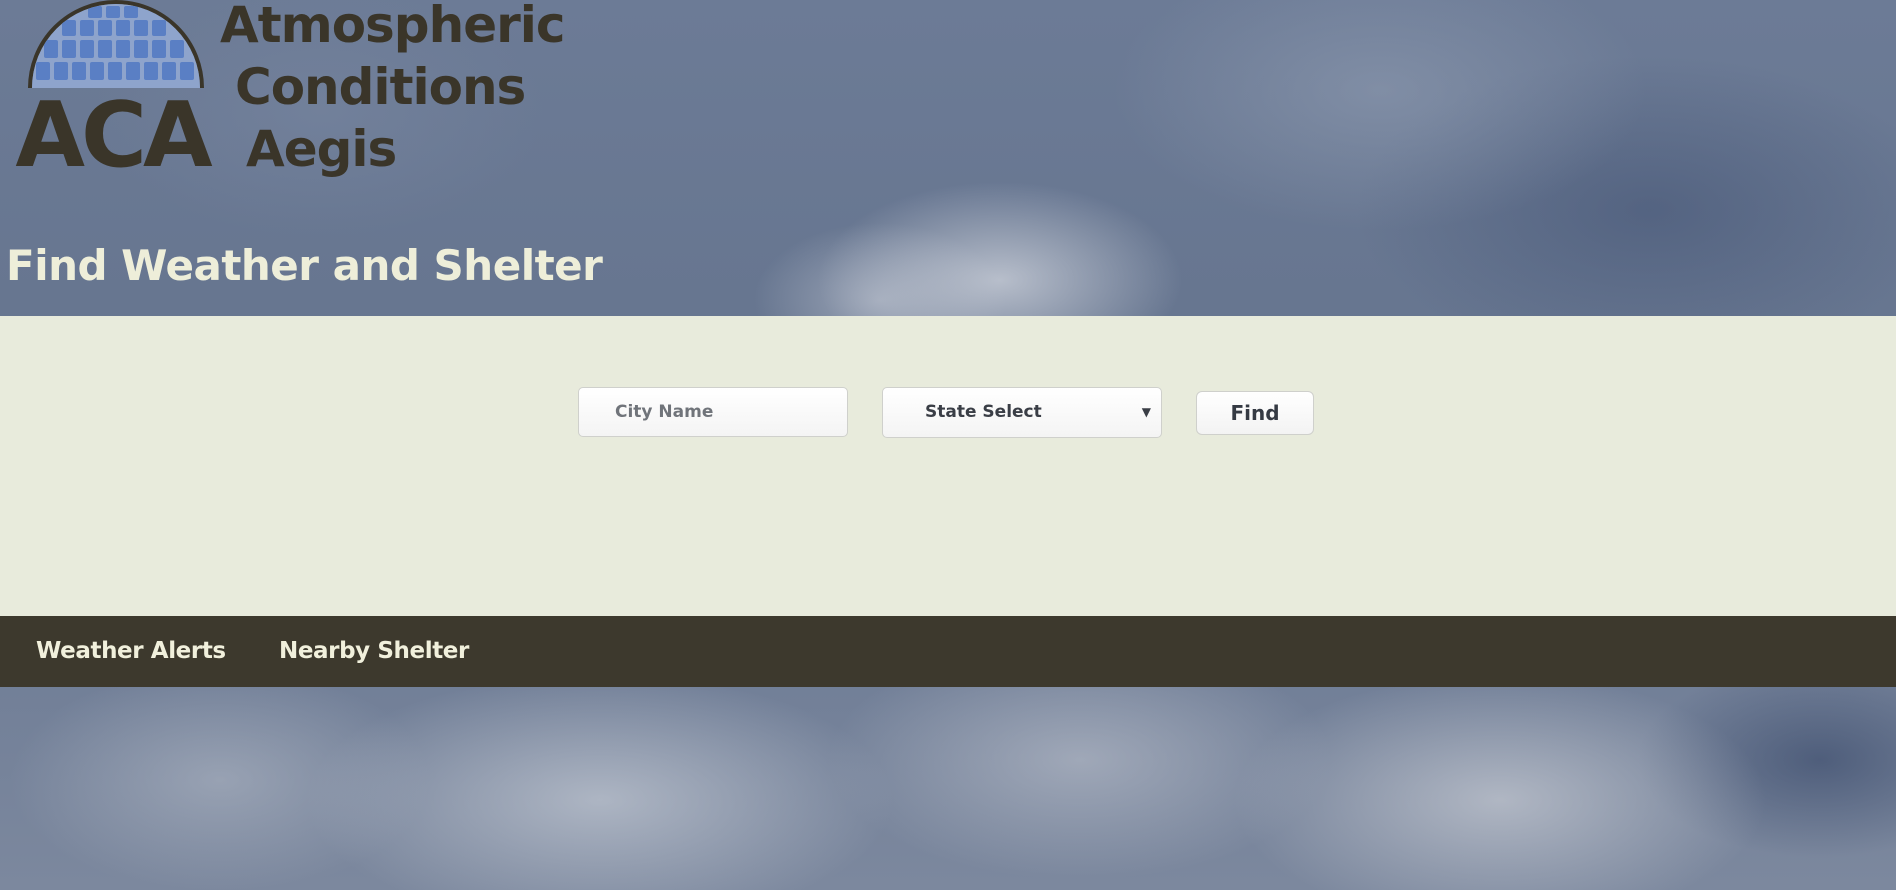  What do you see at coordinates (380, 87) in the screenshot?
I see `brand-name-line-2: Conditions` at bounding box center [380, 87].